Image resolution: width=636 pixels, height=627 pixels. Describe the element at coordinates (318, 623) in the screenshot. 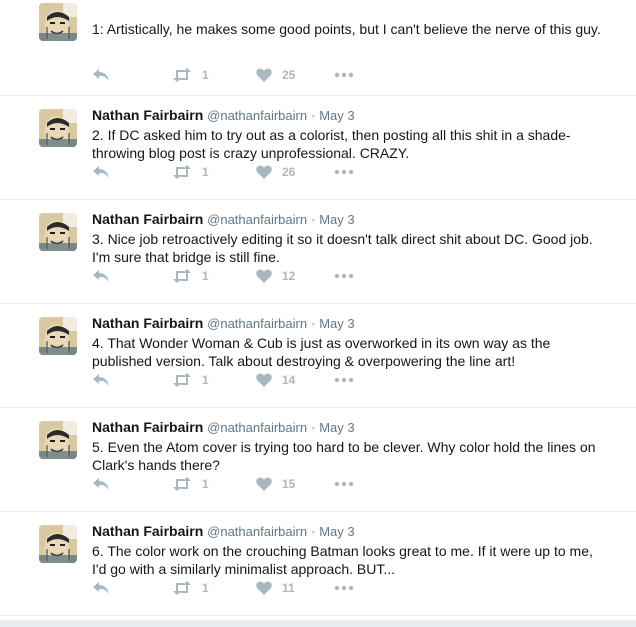

I see `bottom-divider` at that location.